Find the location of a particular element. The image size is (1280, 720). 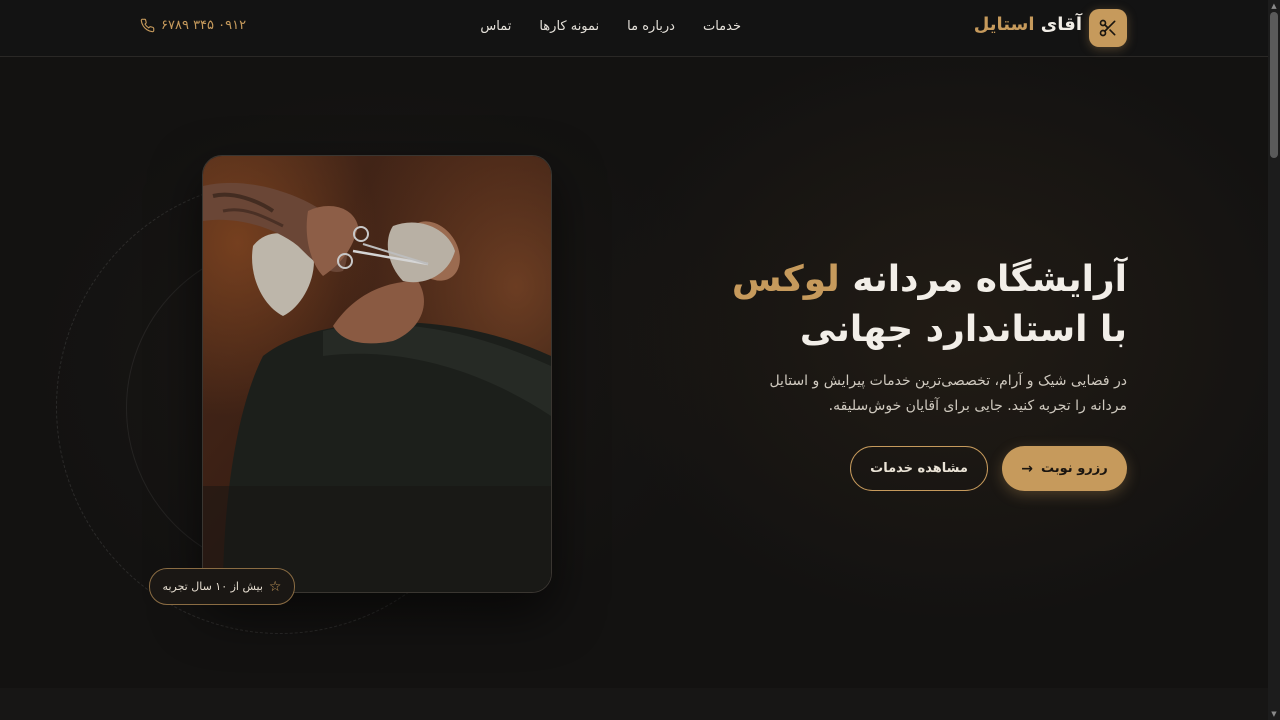

phone-link: ۰۹۱۲ ۳۴۵ ۶۷۸۹ is located at coordinates (193, 25).